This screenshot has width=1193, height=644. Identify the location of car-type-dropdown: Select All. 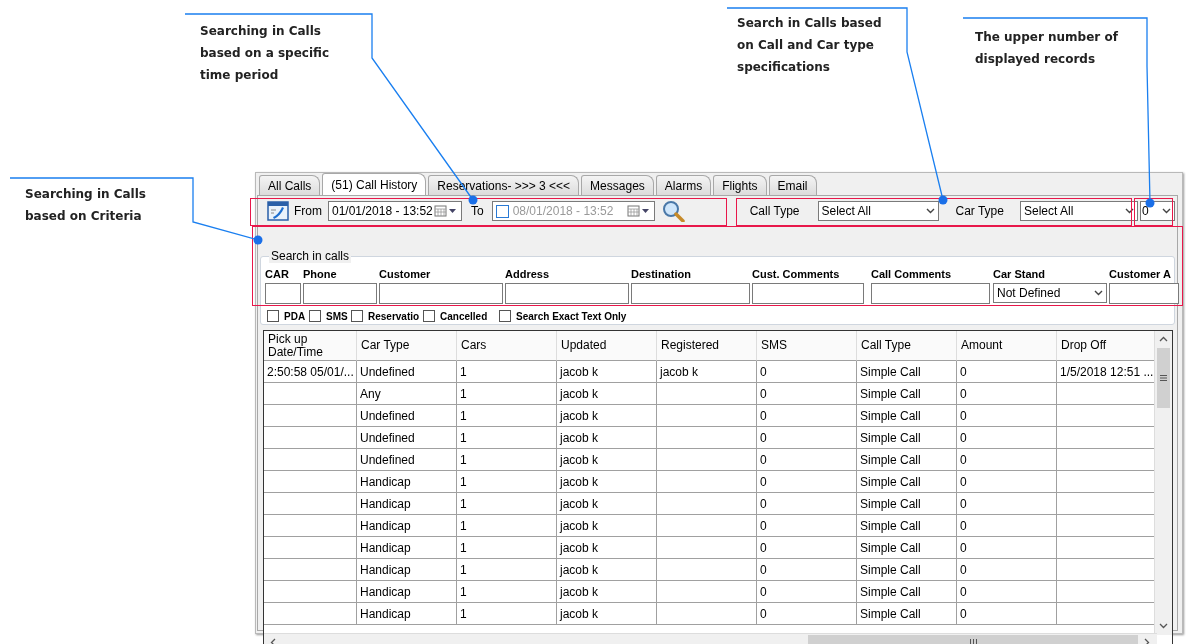
(1078, 211).